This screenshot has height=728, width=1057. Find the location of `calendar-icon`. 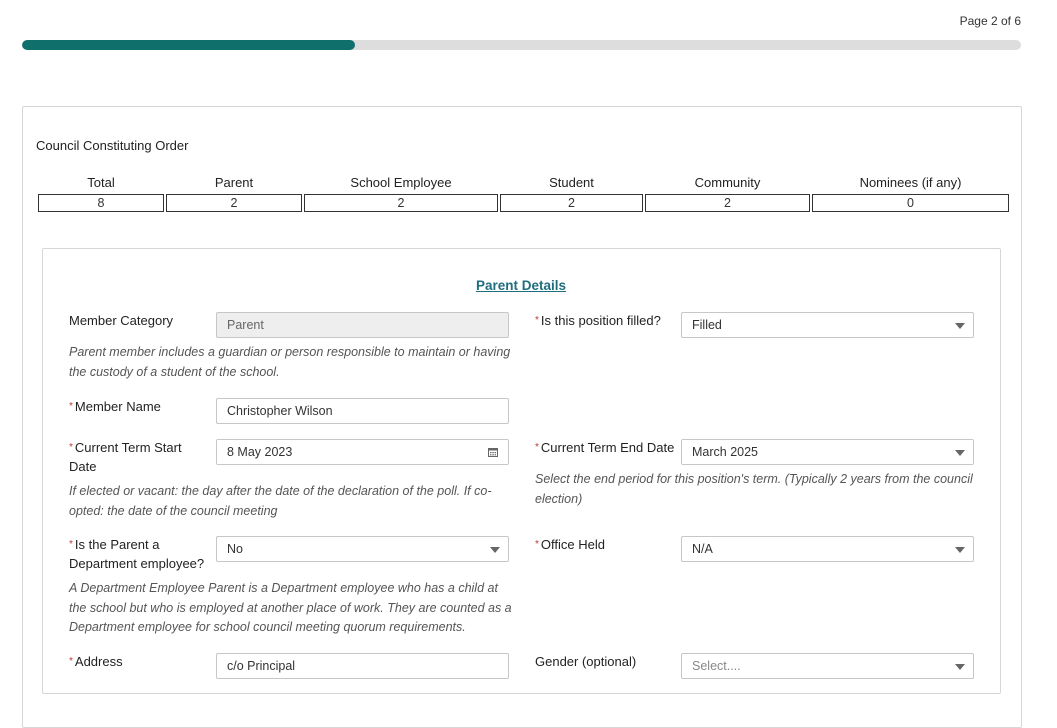

calendar-icon is located at coordinates (493, 452).